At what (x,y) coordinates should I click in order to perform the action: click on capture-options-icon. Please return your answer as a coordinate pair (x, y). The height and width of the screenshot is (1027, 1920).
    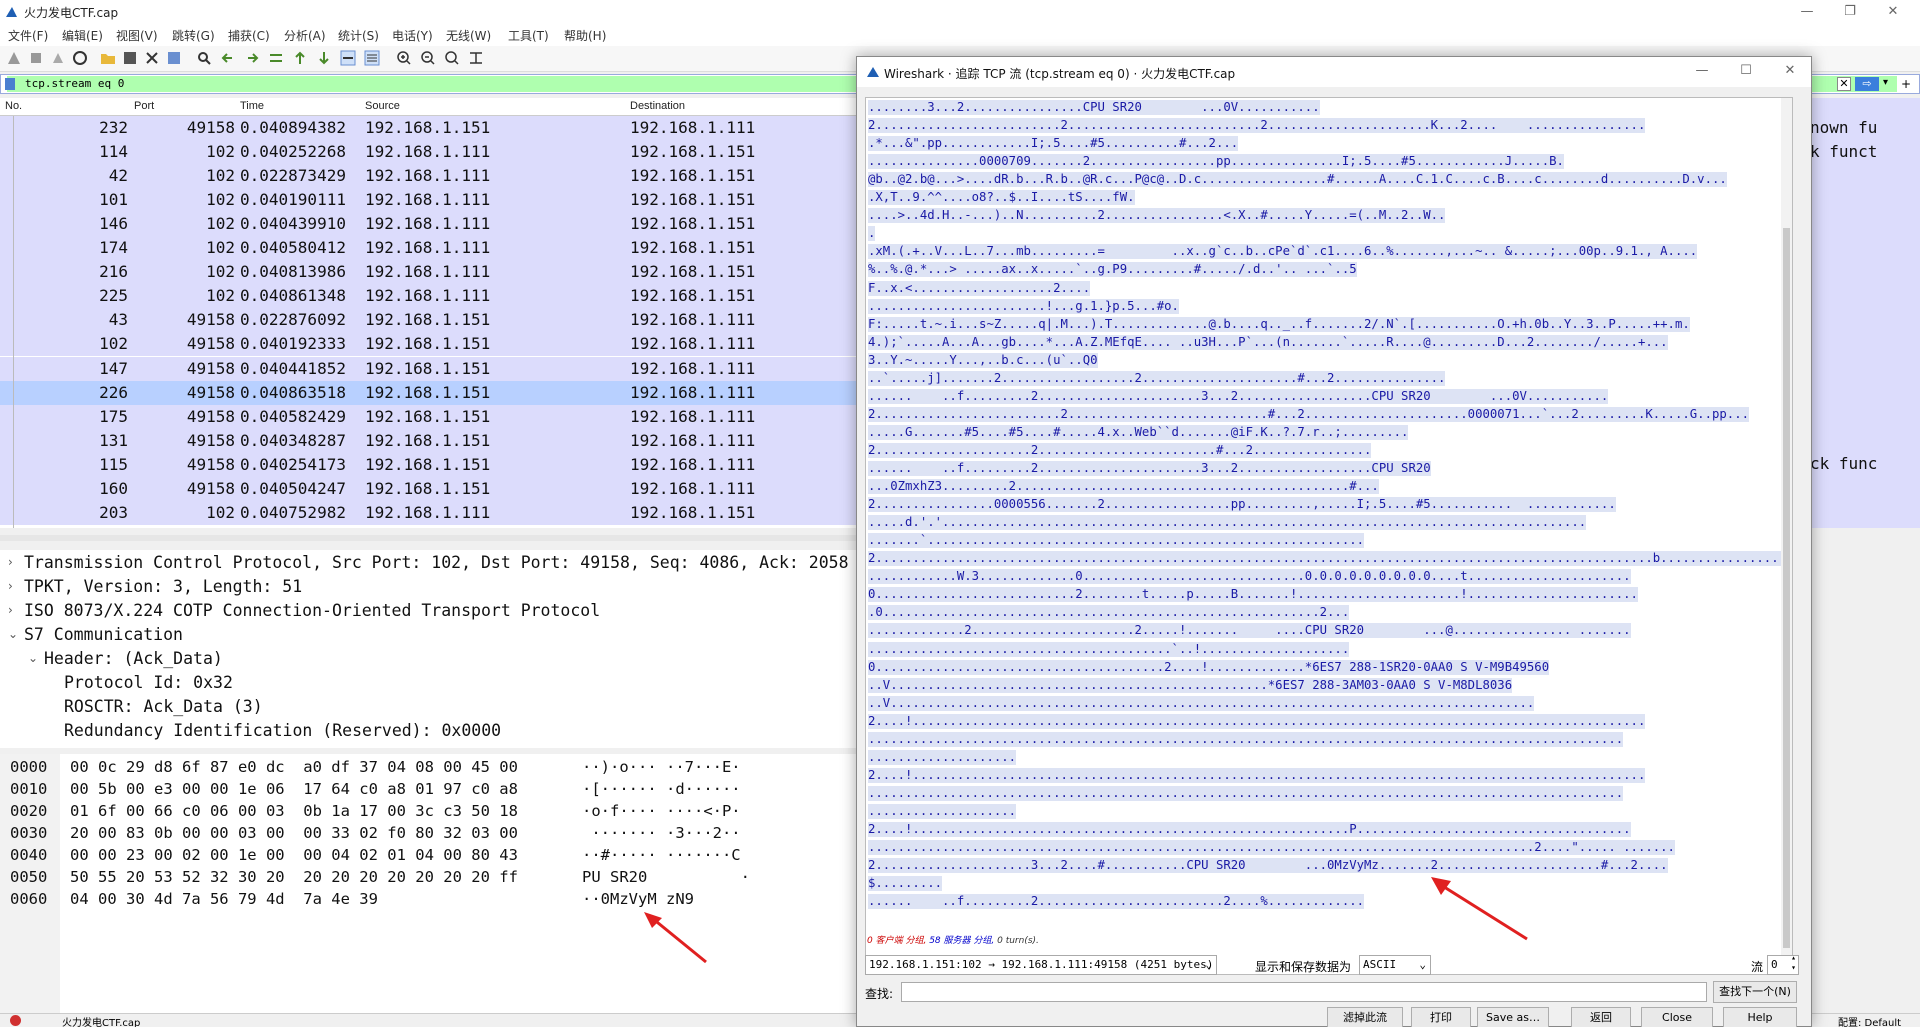
    Looking at the image, I should click on (80, 58).